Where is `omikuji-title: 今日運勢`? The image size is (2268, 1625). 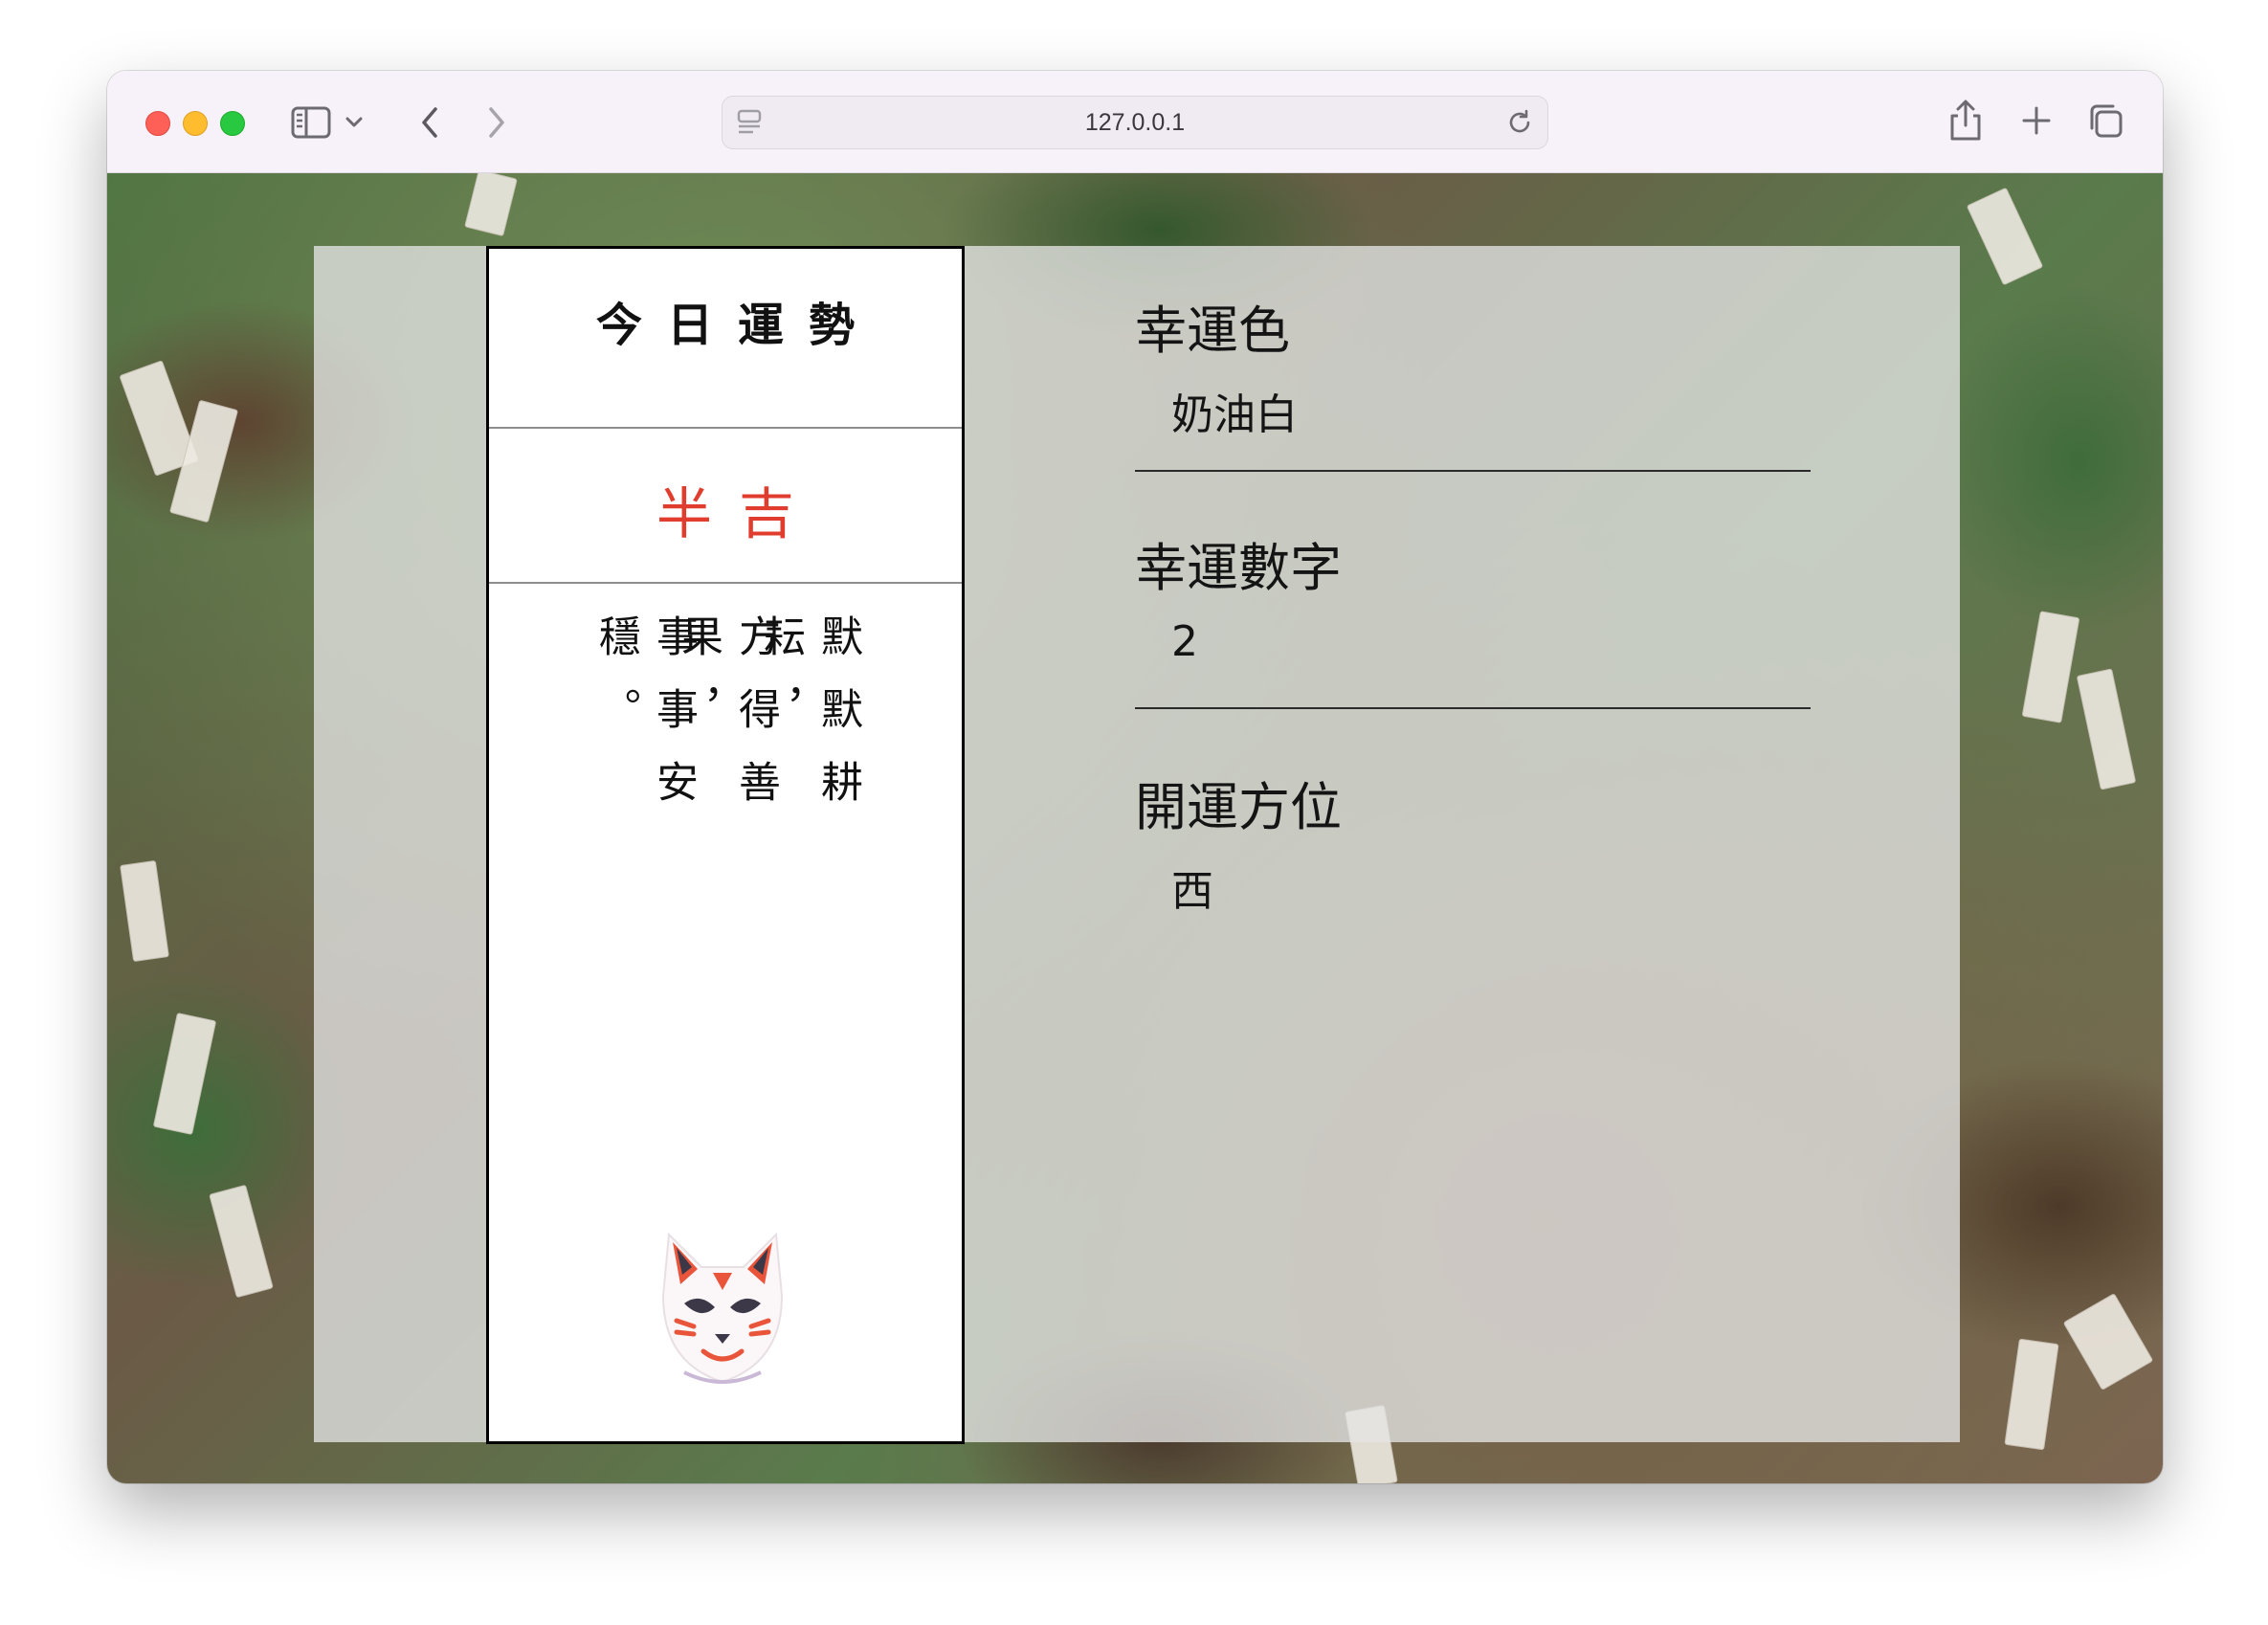
omikuji-title: 今日運勢 is located at coordinates (737, 325).